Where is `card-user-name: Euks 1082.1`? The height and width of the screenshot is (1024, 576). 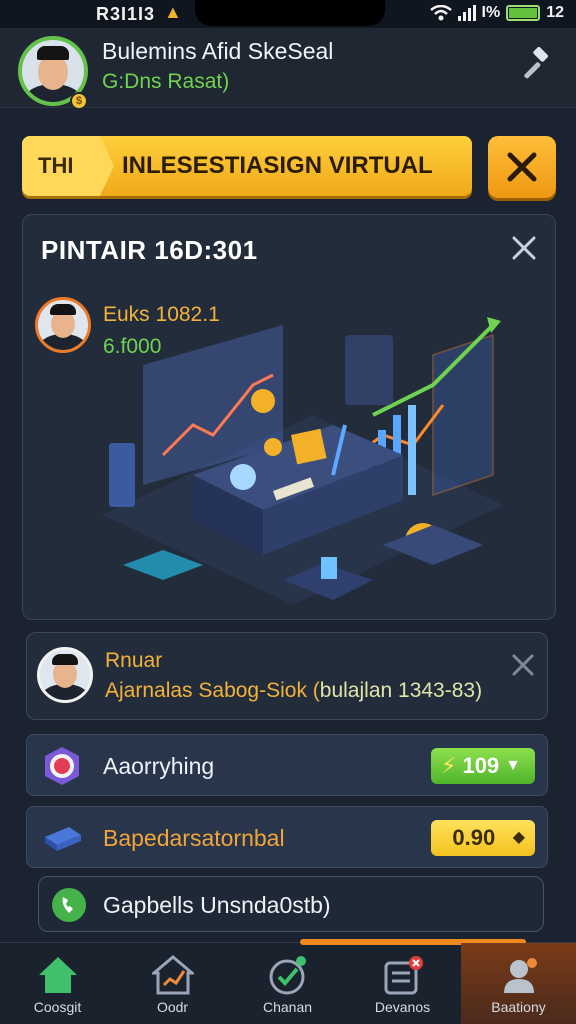
card-user-name: Euks 1082.1 is located at coordinates (161, 314).